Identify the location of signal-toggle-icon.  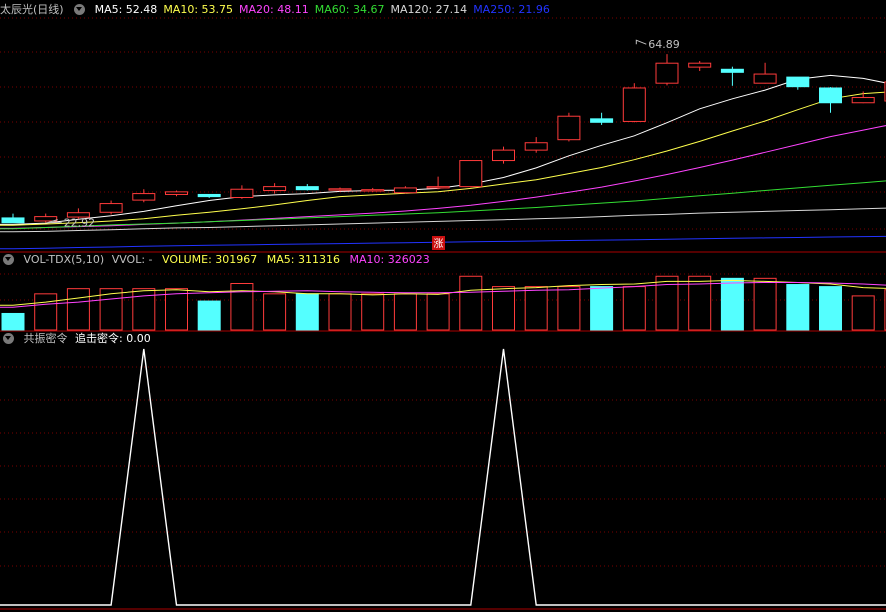
(8, 338).